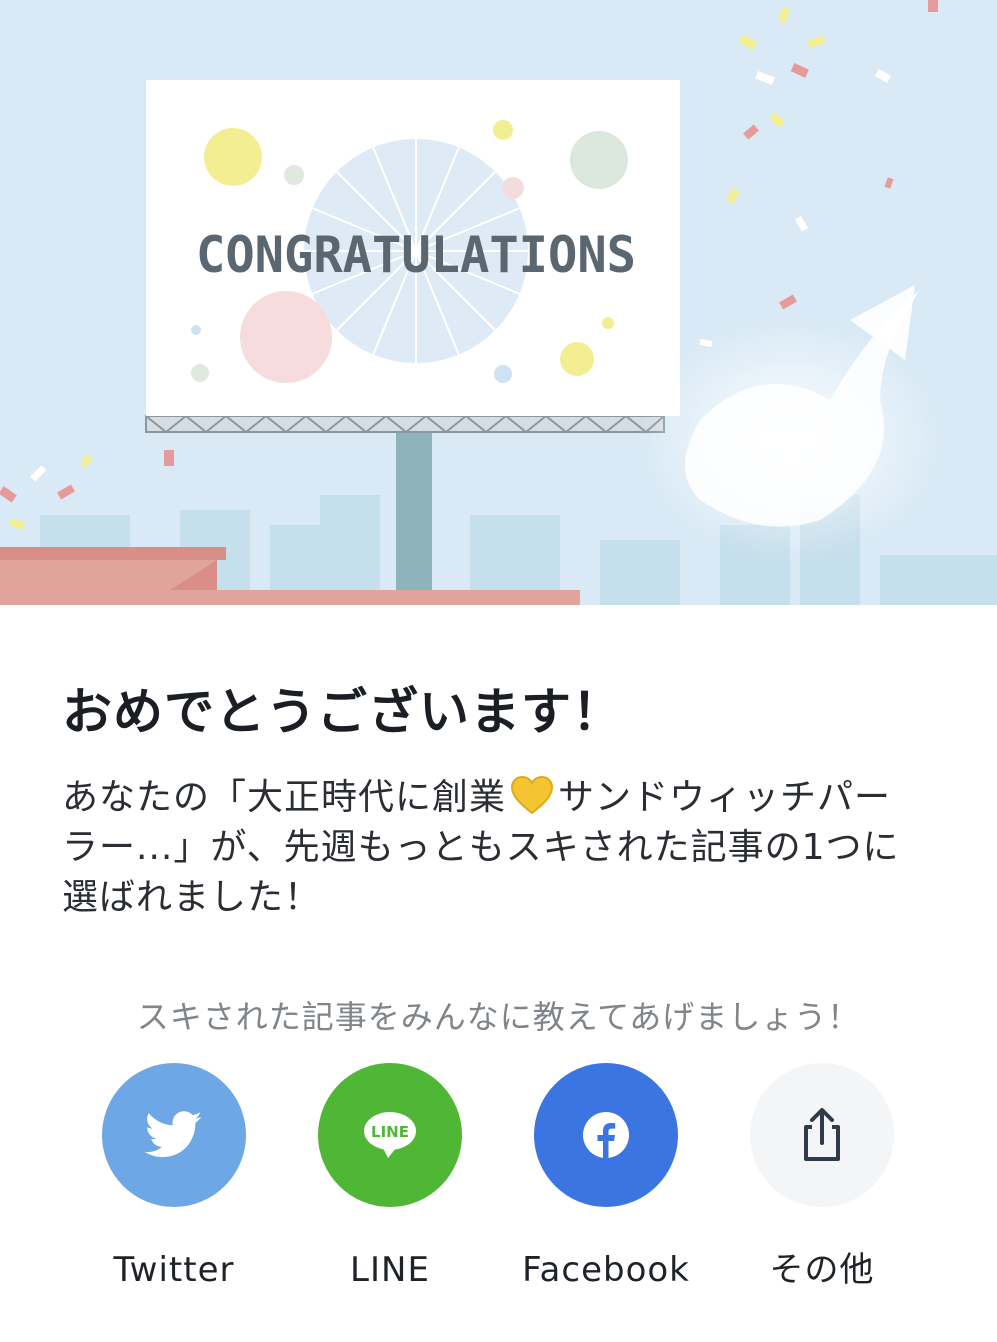  I want to click on share-prompt: スキされた記事をみんなに教えてあげましょう！, so click(498, 1017).